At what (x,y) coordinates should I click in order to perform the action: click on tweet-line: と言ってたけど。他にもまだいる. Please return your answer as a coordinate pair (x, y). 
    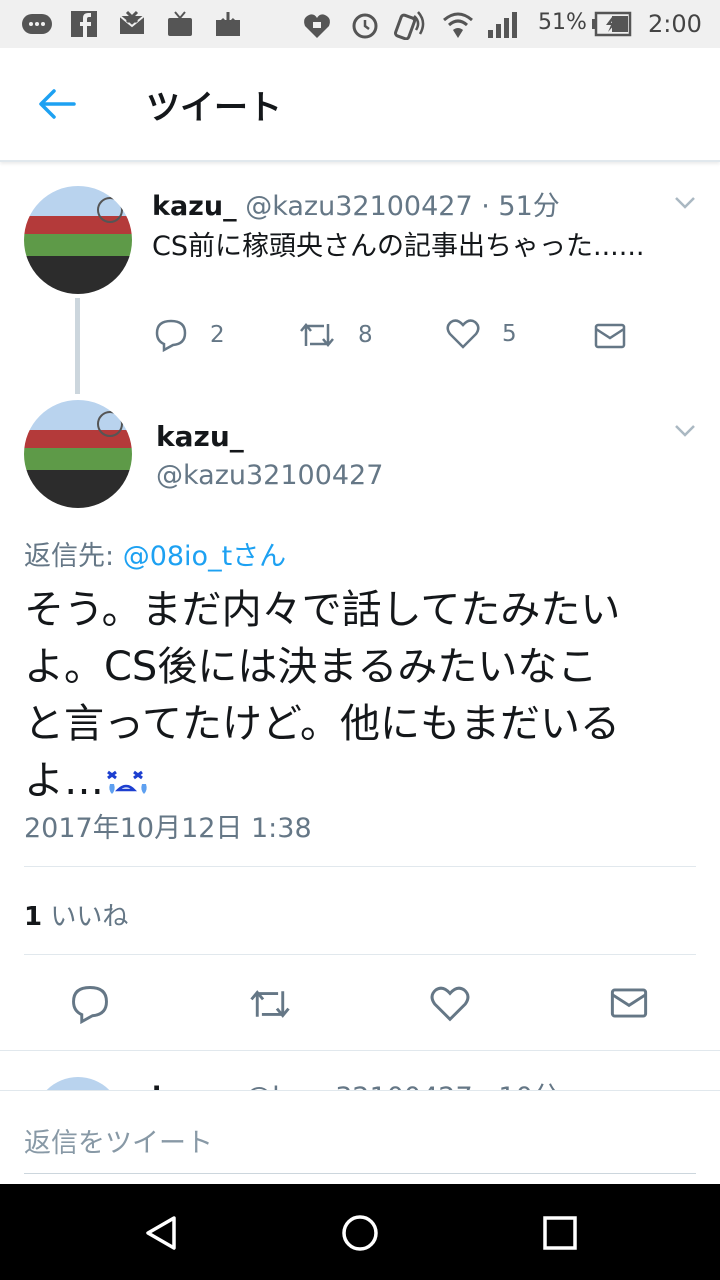
    Looking at the image, I should click on (322, 724).